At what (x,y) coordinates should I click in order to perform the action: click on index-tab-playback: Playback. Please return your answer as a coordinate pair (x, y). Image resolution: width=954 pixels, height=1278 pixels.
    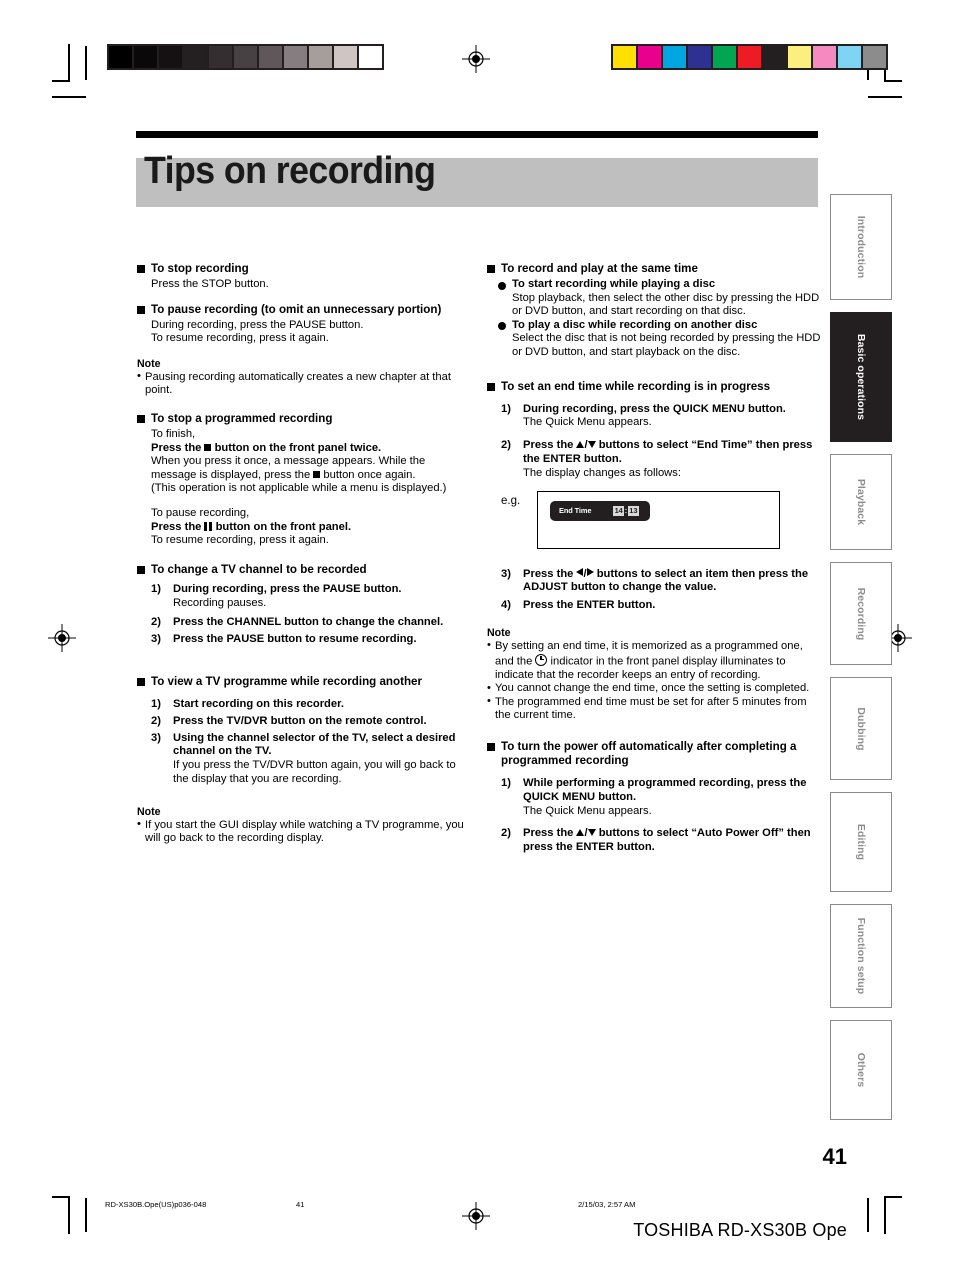
    Looking at the image, I should click on (861, 502).